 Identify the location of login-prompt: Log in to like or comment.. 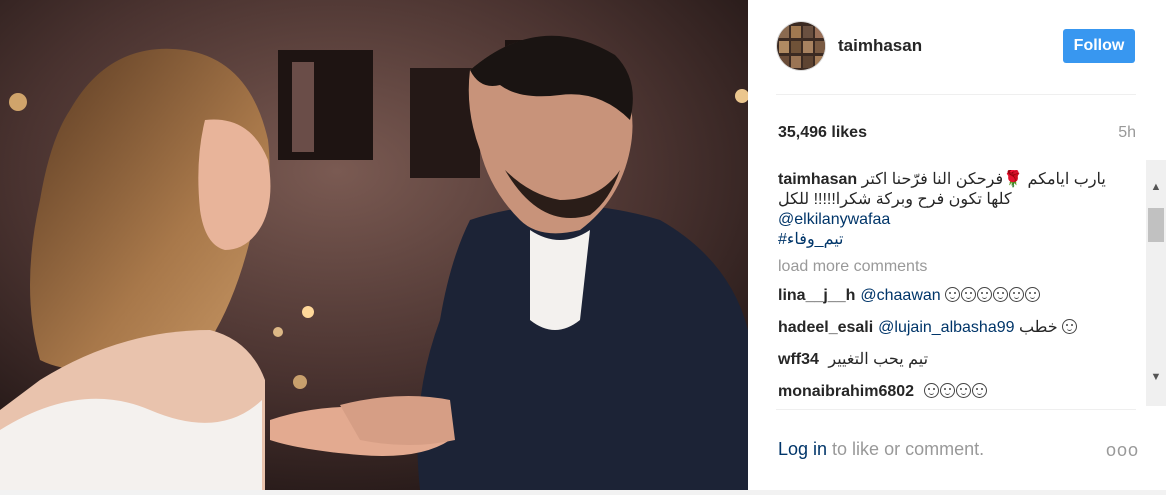
(881, 449).